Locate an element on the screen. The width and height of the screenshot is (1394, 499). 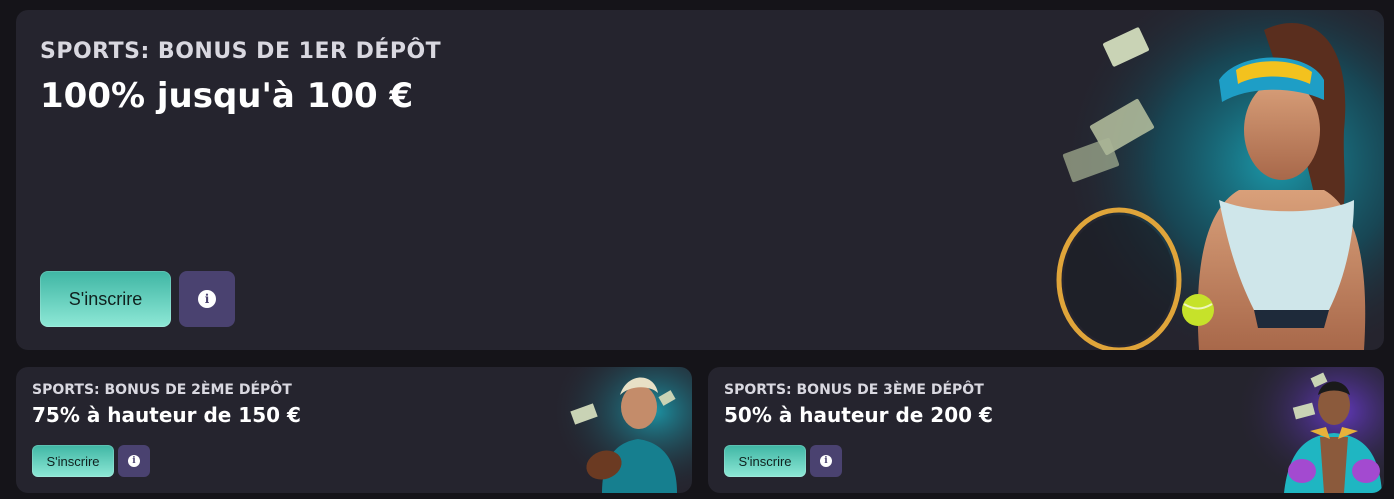
promo-subtitle: SPORTS: BONUS DE 3ÈME DÉPÔT is located at coordinates (854, 390).